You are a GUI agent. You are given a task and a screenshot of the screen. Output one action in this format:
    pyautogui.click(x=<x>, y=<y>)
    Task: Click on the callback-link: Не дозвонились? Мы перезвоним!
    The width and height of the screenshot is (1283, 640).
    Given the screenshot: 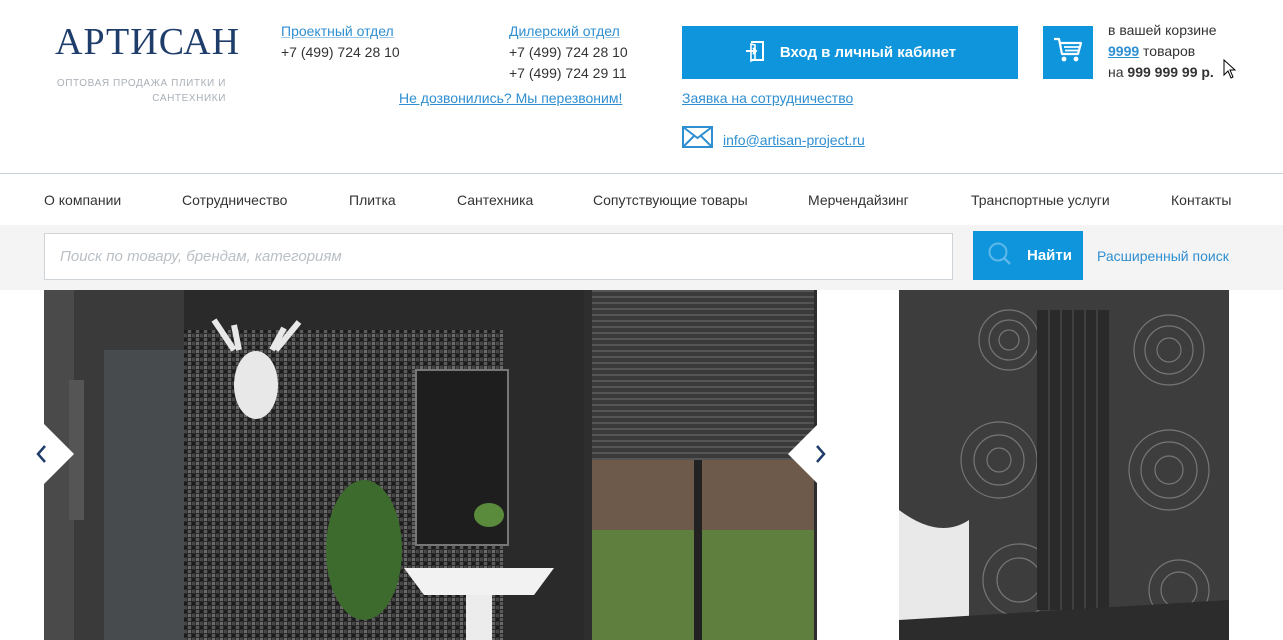 What is the action you would take?
    pyautogui.click(x=510, y=98)
    